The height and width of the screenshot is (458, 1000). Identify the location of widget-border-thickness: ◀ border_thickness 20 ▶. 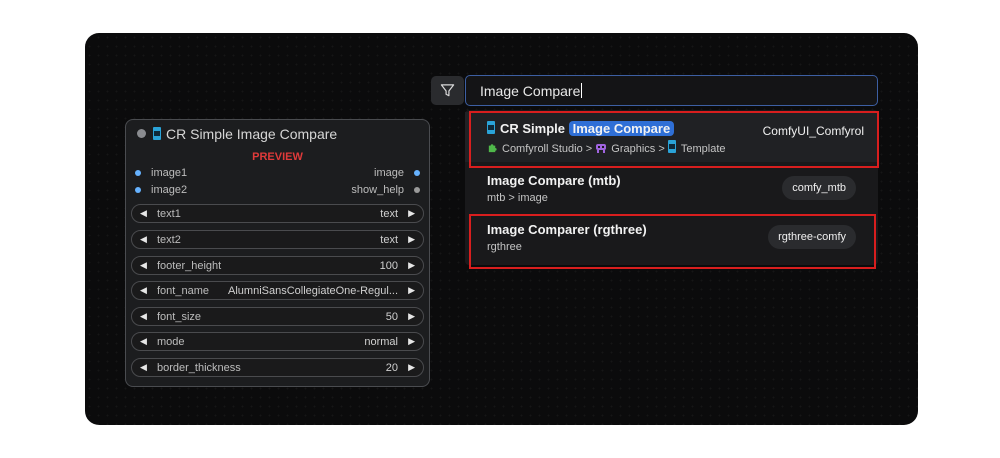
(277, 367).